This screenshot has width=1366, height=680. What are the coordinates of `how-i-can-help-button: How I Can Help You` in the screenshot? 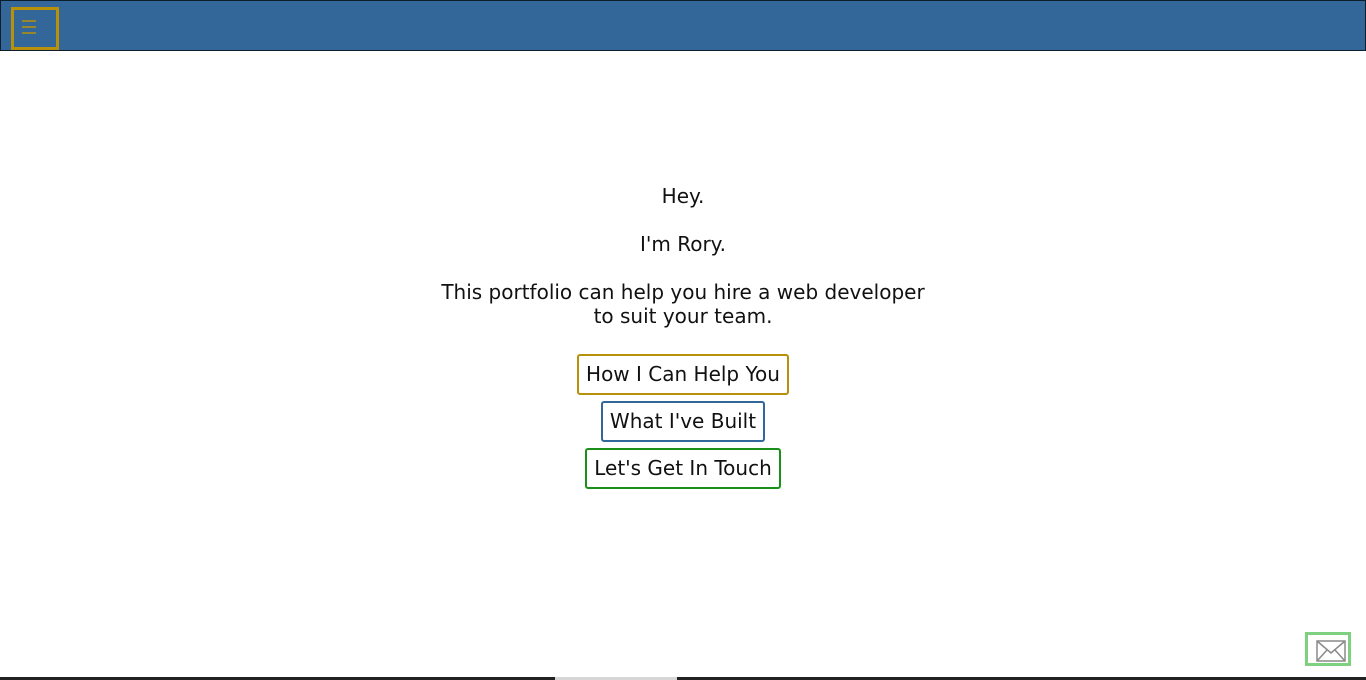 It's located at (683, 374).